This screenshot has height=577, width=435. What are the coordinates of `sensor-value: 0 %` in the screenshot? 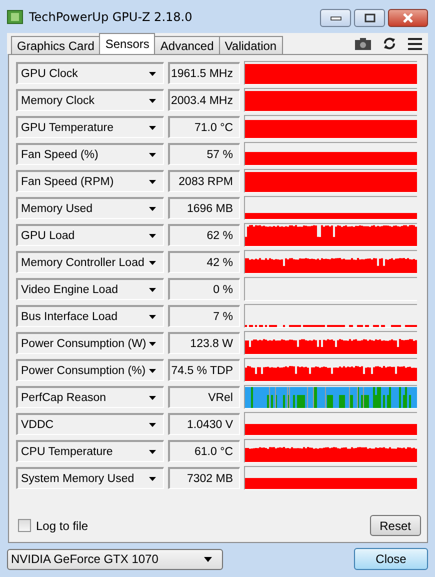 It's located at (204, 289).